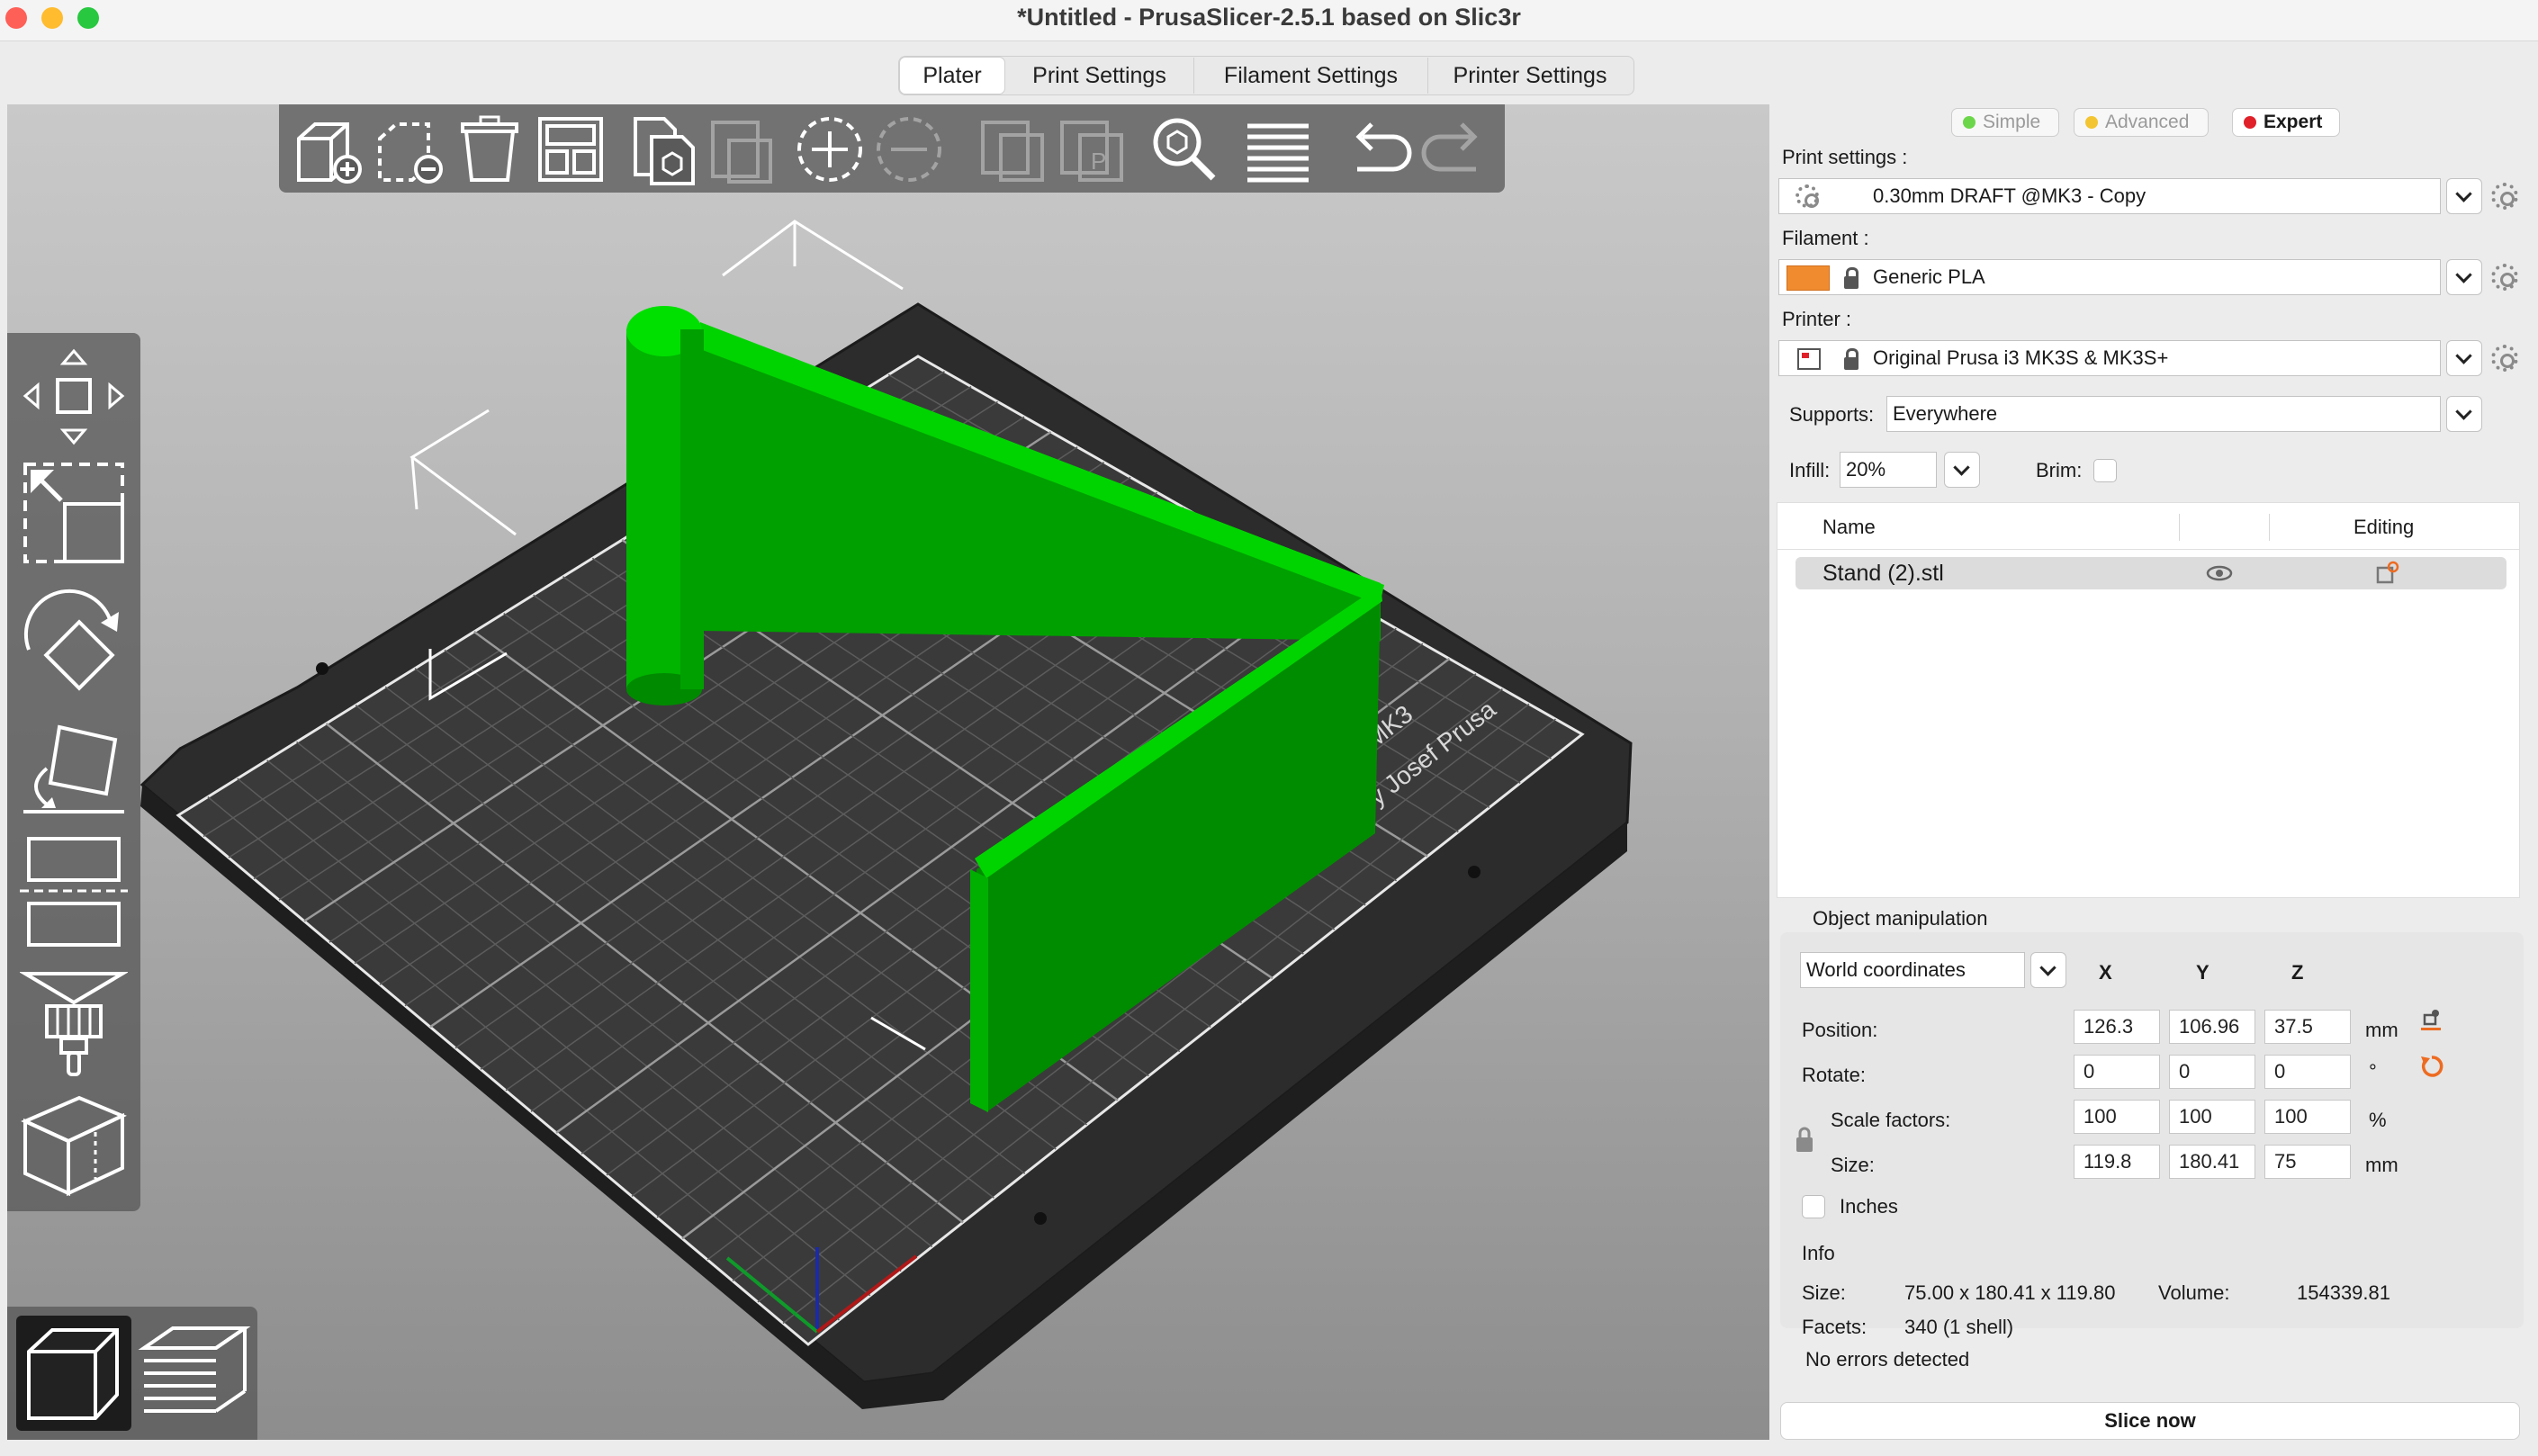 The height and width of the screenshot is (1456, 2538). I want to click on scale-lock-icon, so click(1804, 1141).